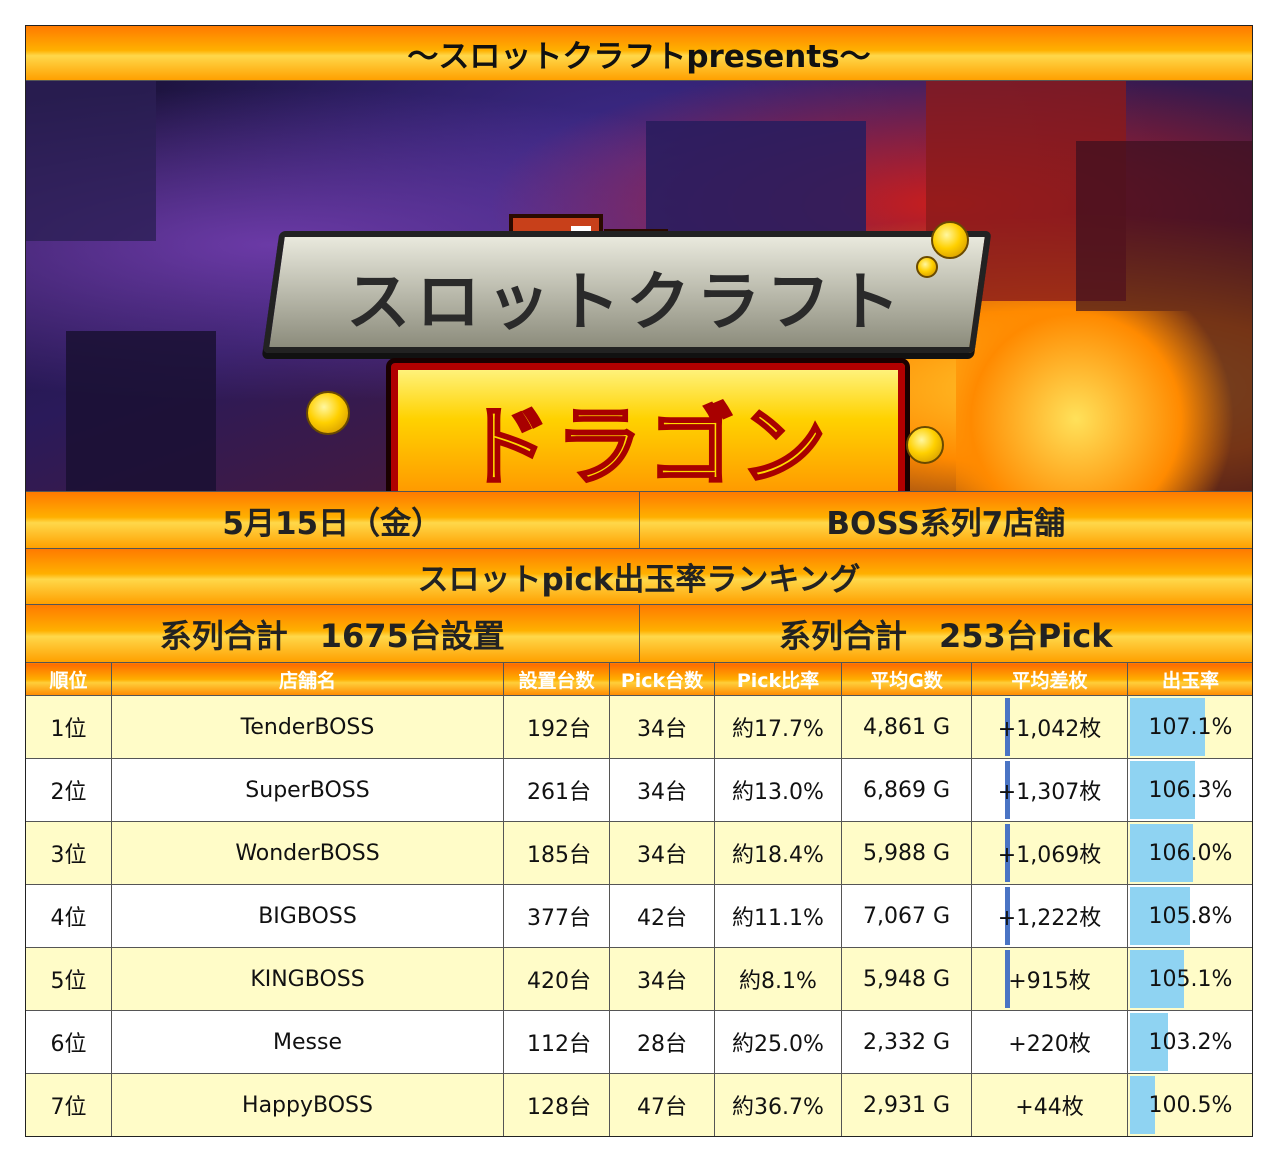  I want to click on pick-ratio-cell-text: 約11.1%, so click(778, 918).